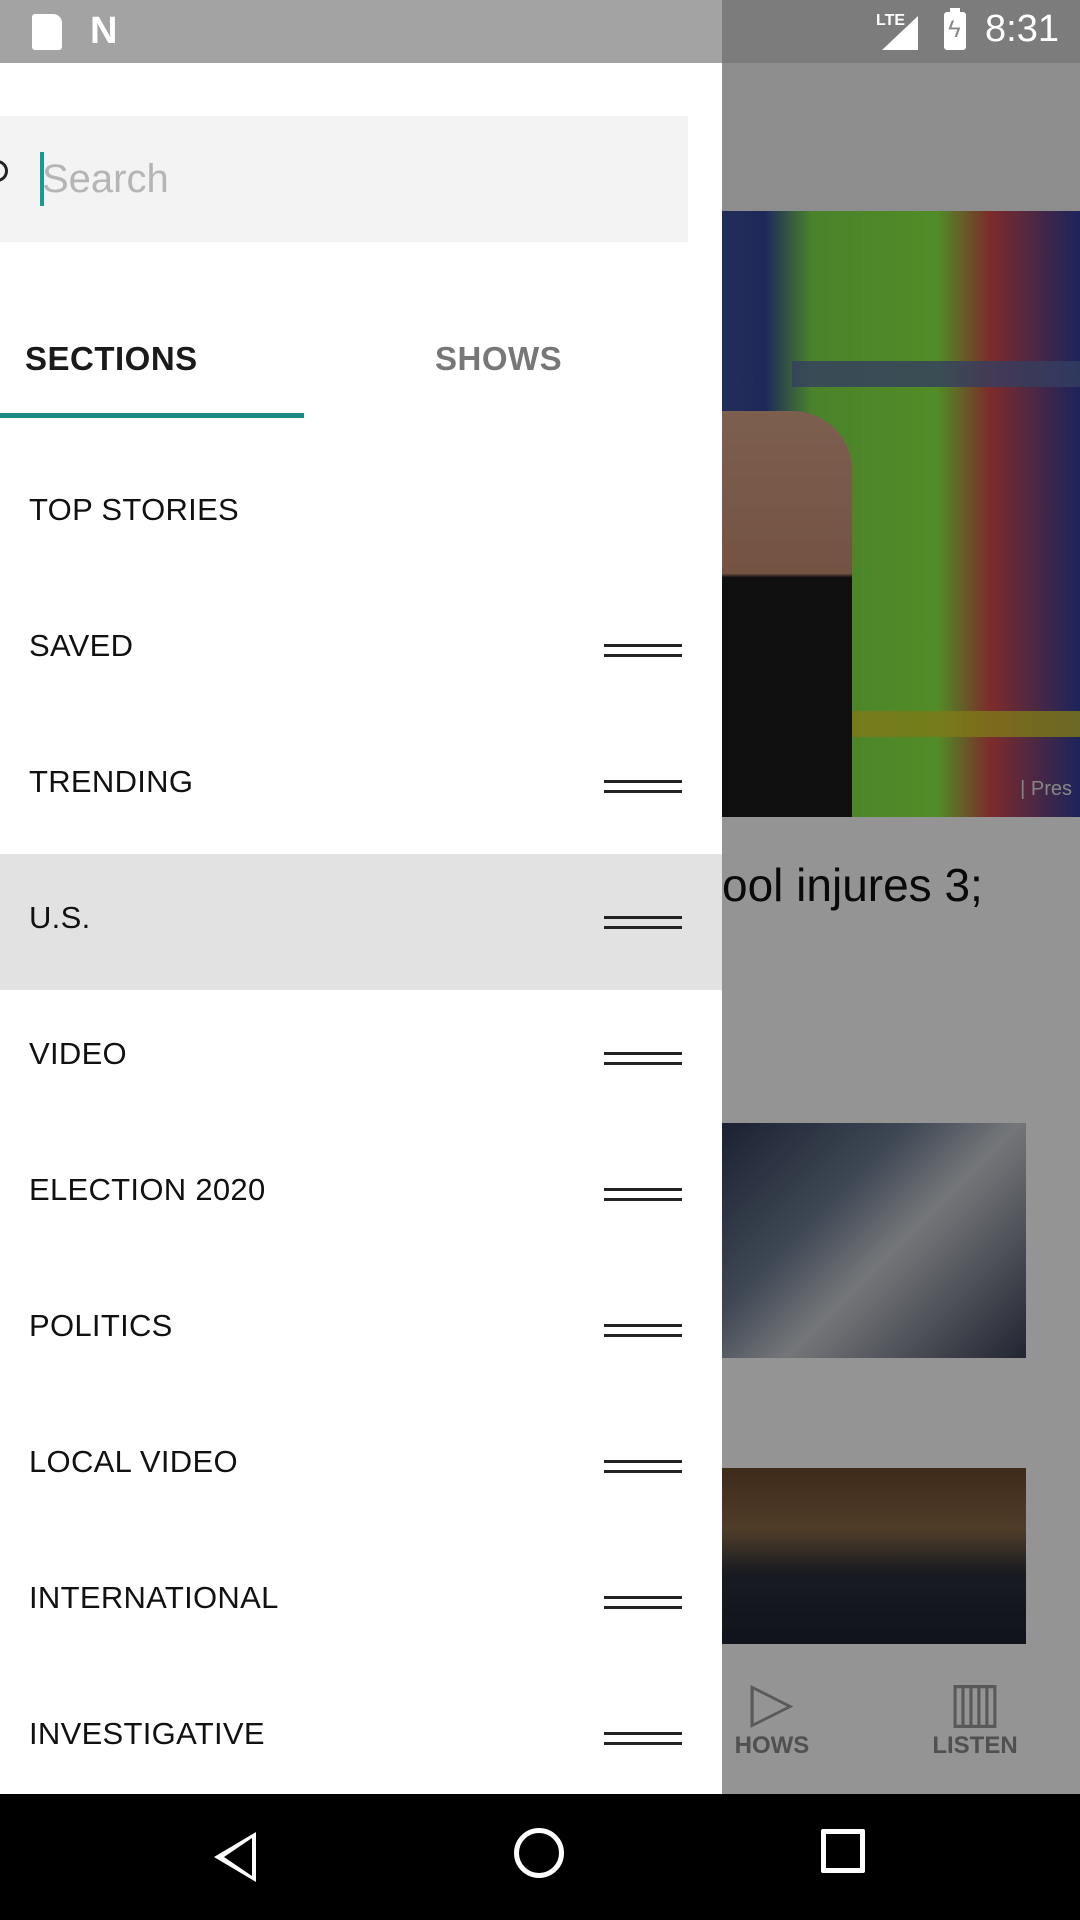 Image resolution: width=1080 pixels, height=1920 pixels. What do you see at coordinates (111, 781) in the screenshot?
I see `section-label: TRENDING` at bounding box center [111, 781].